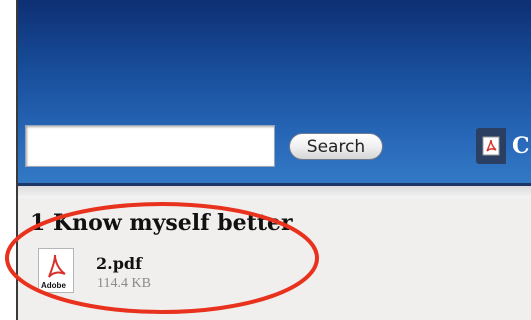 This screenshot has height=320, width=531. I want to click on adobe-pdf-icon: Adobe, so click(56, 270).